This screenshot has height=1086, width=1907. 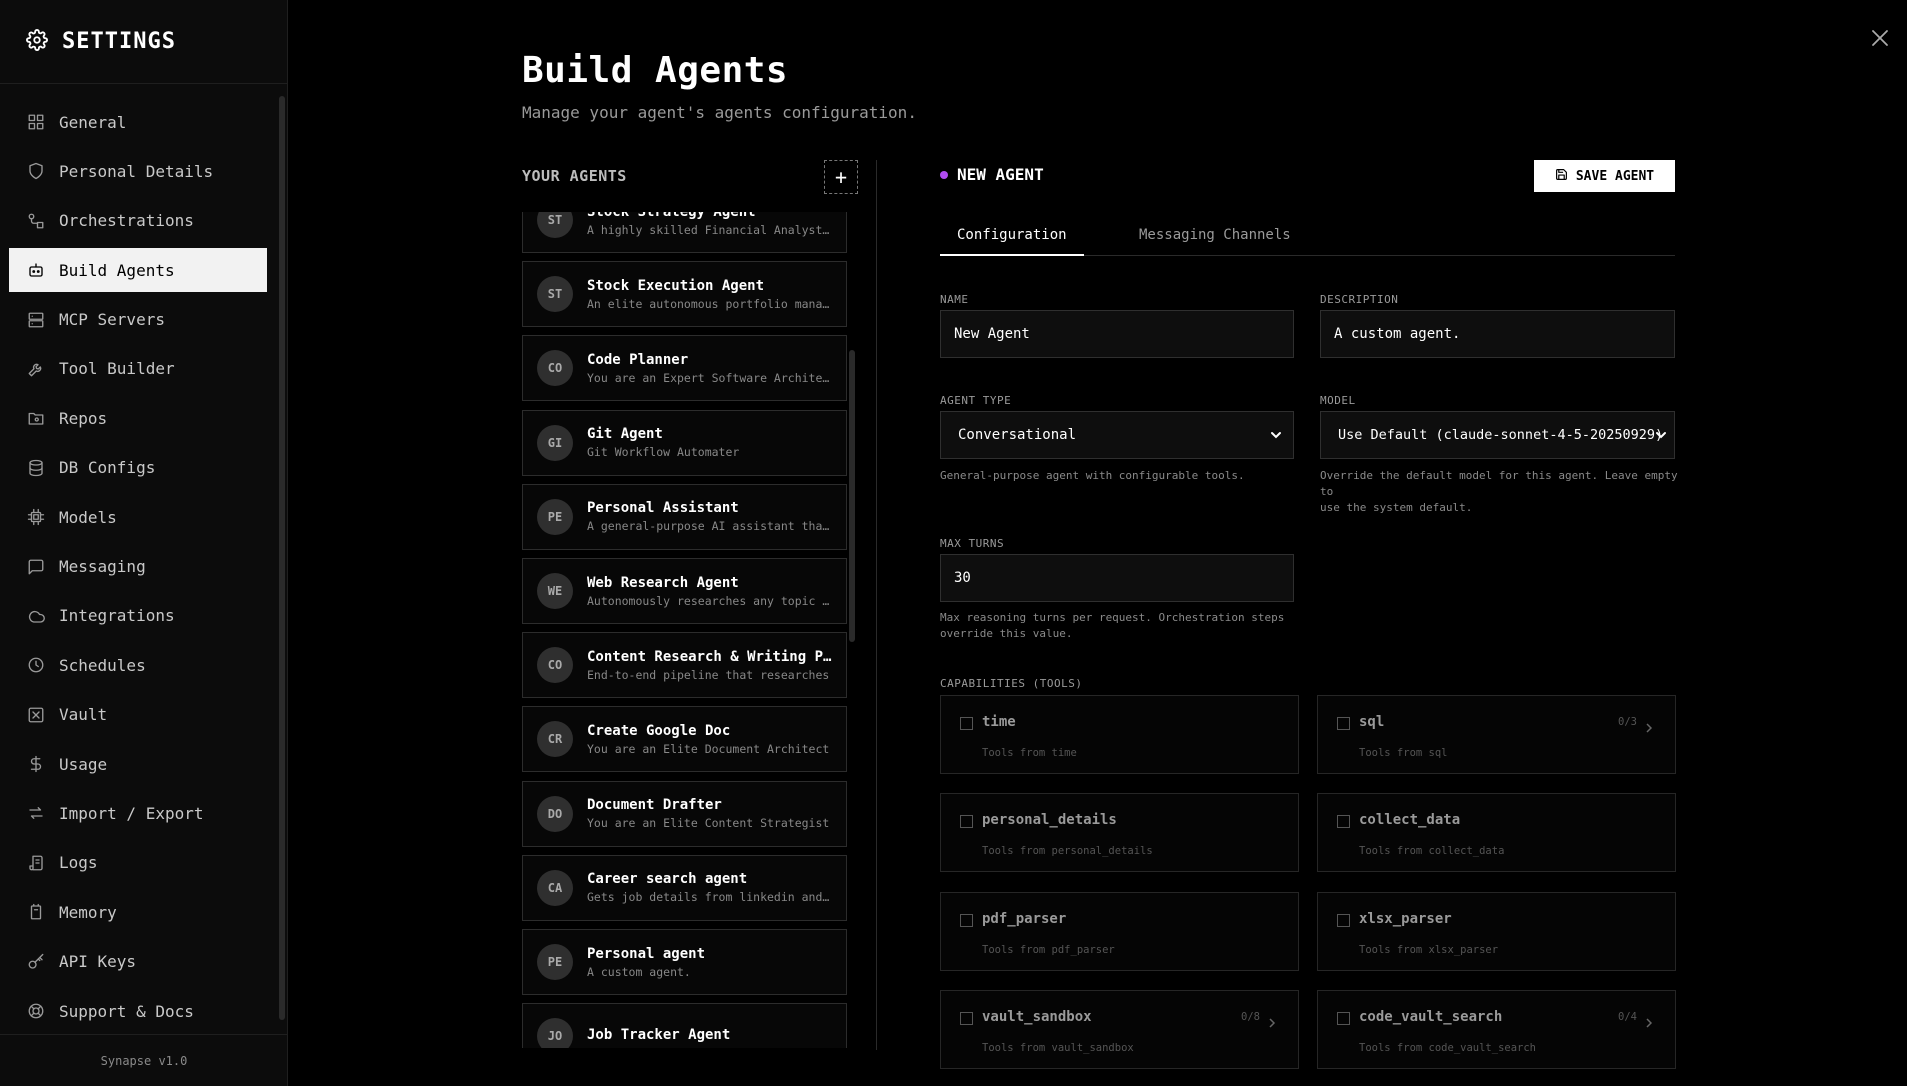 I want to click on capability-card: sql Tools from sql 0/3, so click(x=1496, y=734).